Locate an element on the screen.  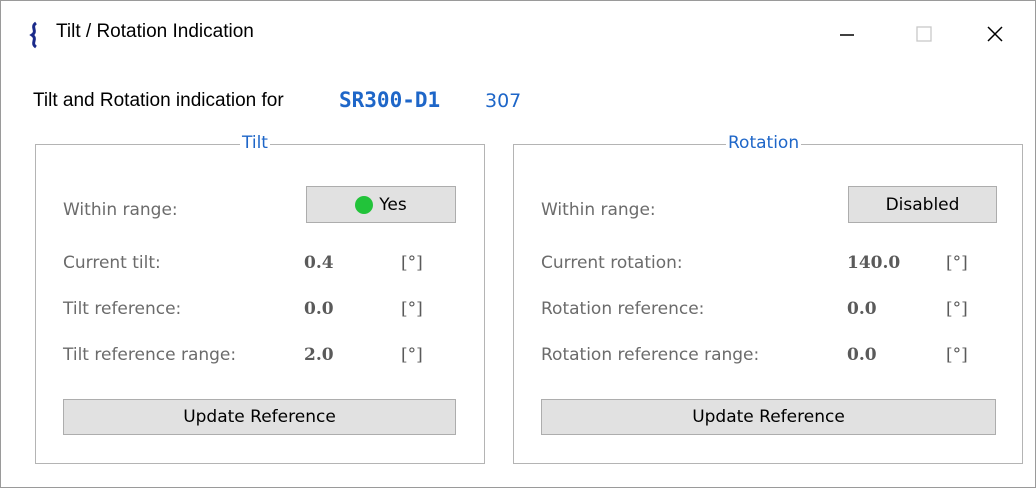
rotation-reference-value: 0.0 is located at coordinates (862, 309).